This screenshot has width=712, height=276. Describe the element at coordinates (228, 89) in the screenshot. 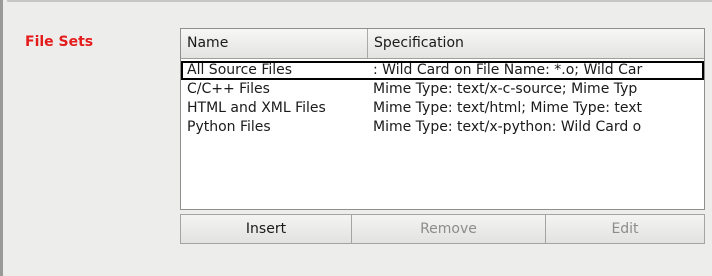

I see `row-name-cell: C/C++ Files` at that location.